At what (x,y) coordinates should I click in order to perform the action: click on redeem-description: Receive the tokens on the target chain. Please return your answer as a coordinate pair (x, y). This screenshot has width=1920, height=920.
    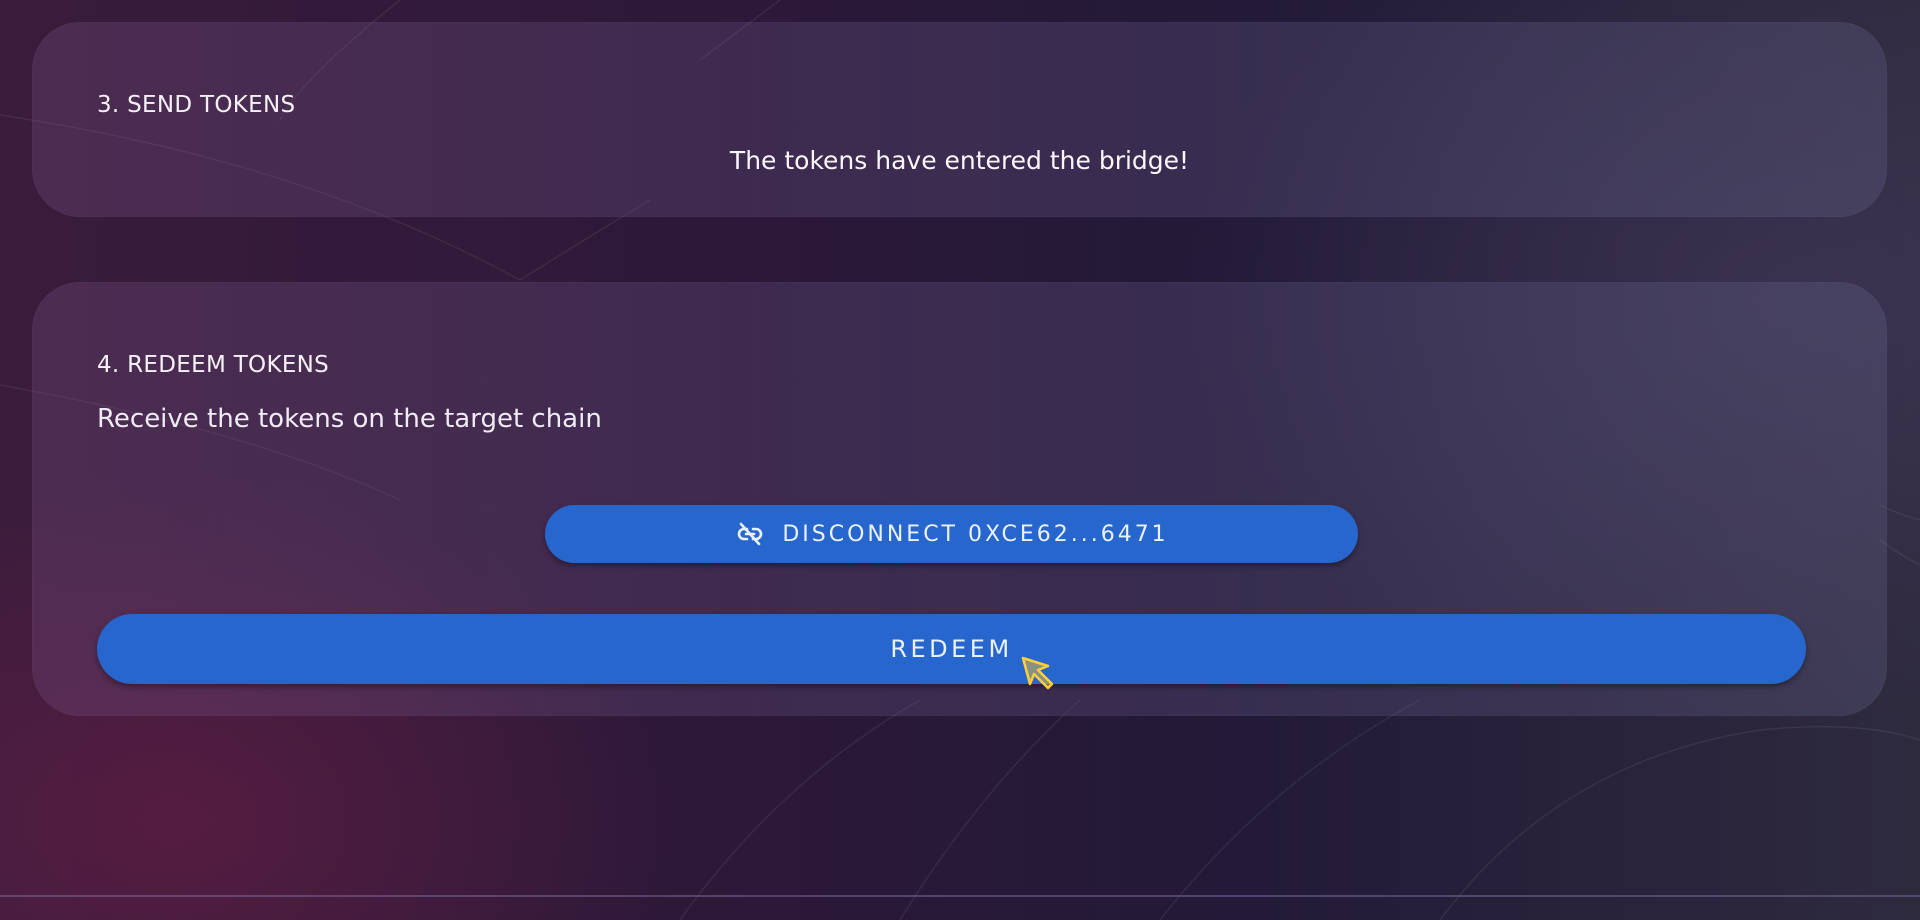
    Looking at the image, I should click on (349, 419).